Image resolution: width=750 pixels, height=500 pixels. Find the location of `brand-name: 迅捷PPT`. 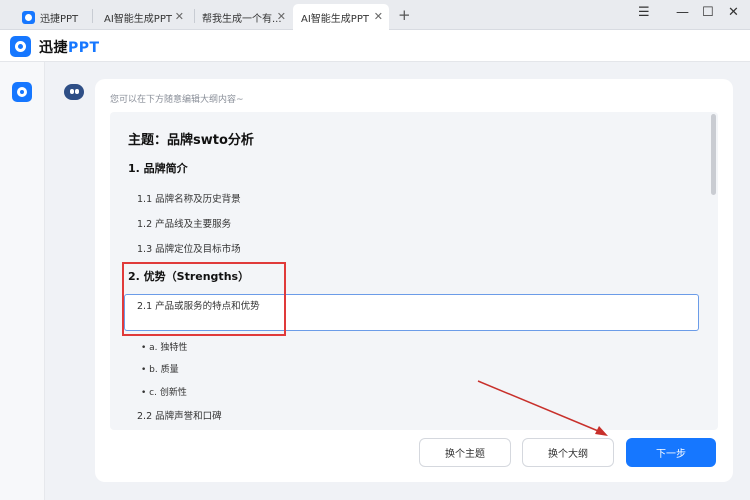

brand-name: 迅捷PPT is located at coordinates (69, 47).